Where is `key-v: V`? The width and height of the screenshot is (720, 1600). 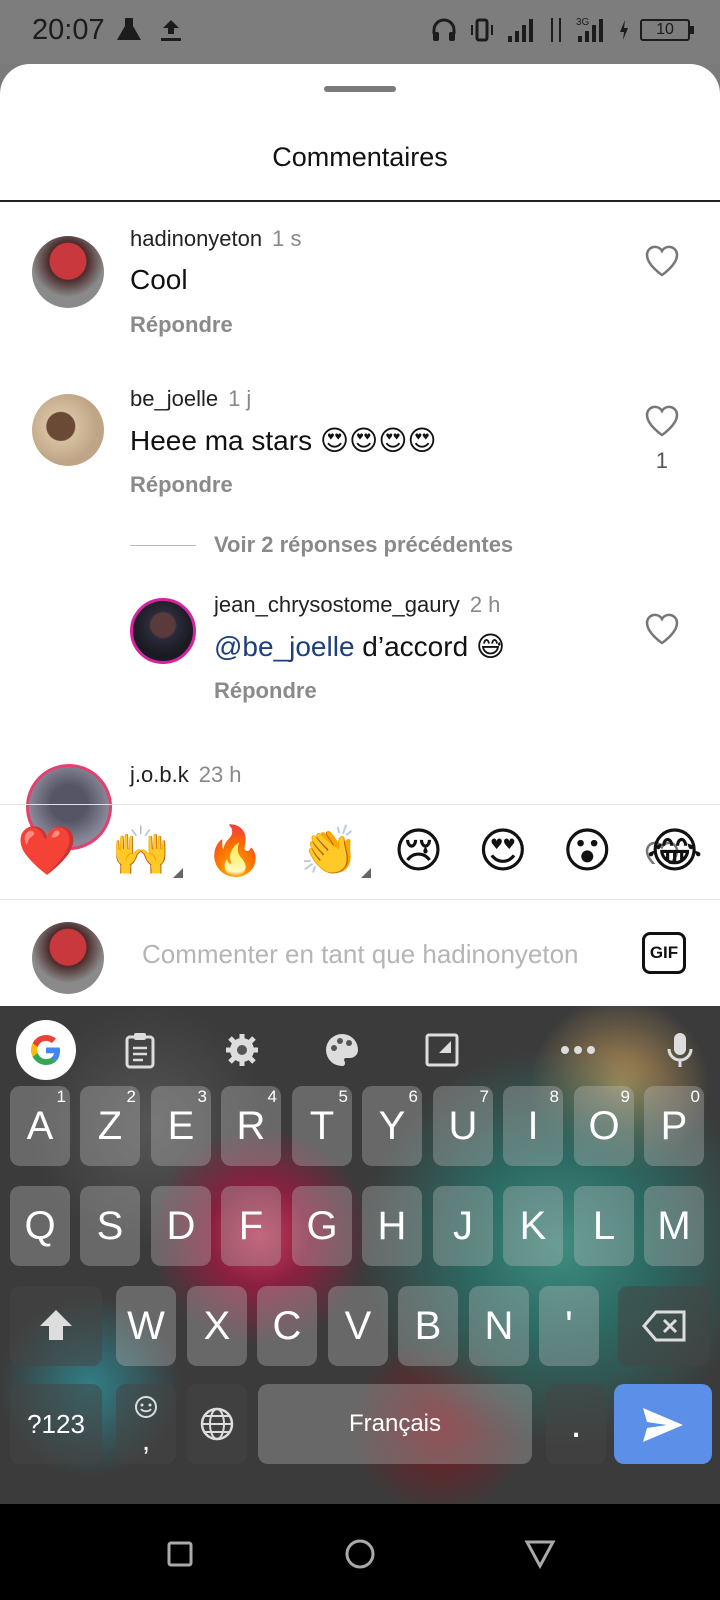
key-v: V is located at coordinates (358, 1326).